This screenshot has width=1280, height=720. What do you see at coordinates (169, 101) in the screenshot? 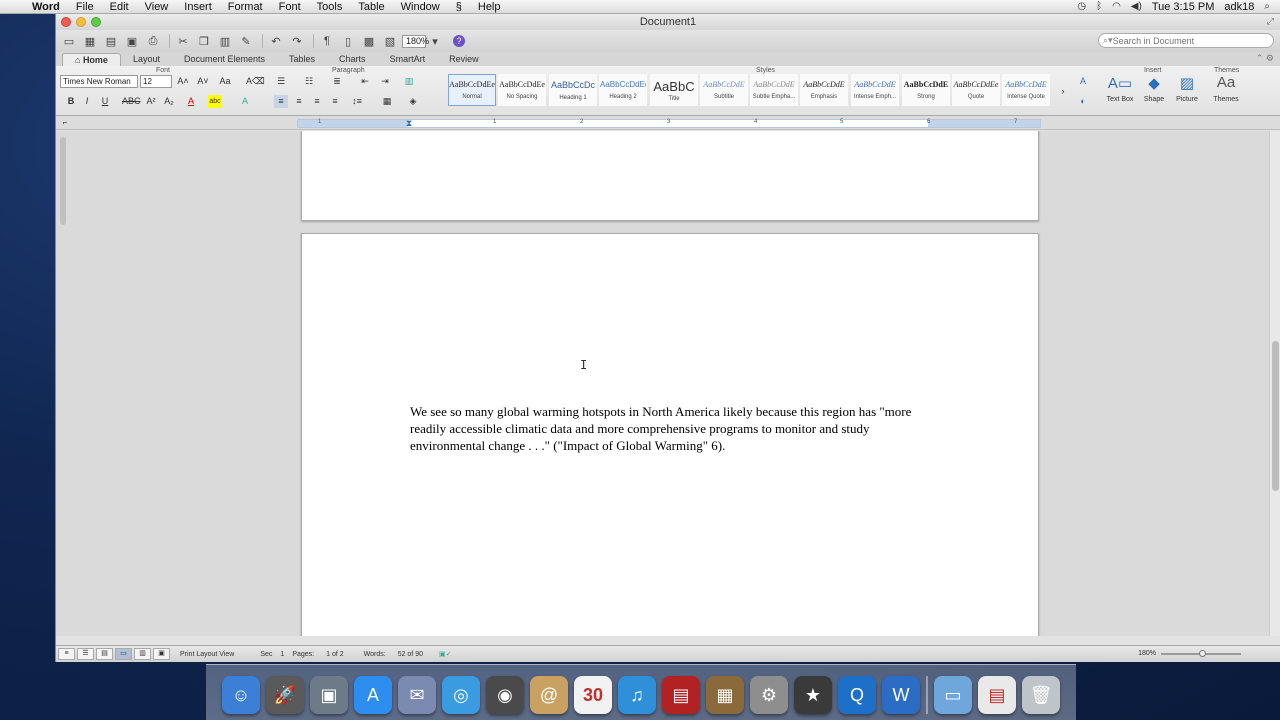
I see `subscript-icon: A₂` at bounding box center [169, 101].